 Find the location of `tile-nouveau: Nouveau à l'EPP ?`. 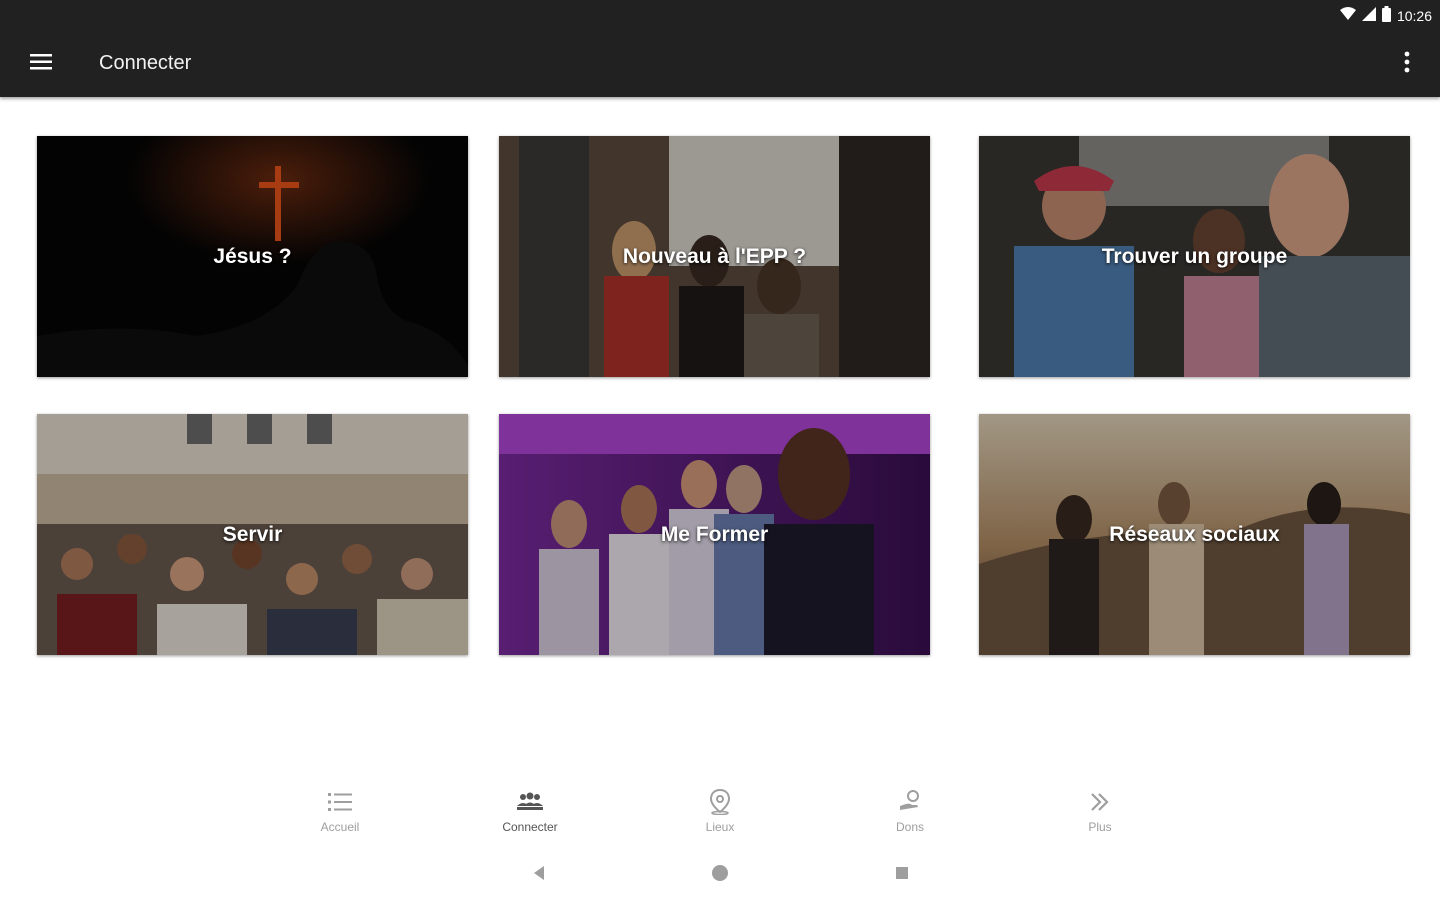

tile-nouveau: Nouveau à l'EPP ? is located at coordinates (714, 256).